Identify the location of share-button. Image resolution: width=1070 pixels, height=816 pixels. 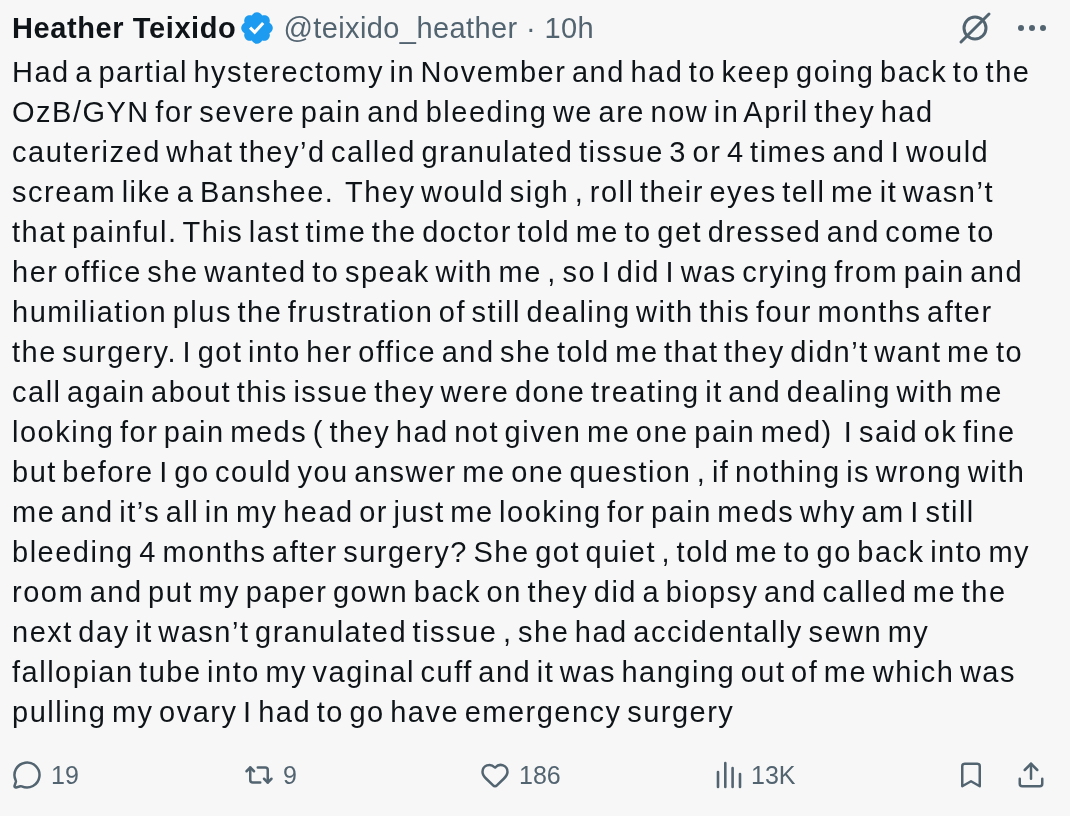
(1031, 775).